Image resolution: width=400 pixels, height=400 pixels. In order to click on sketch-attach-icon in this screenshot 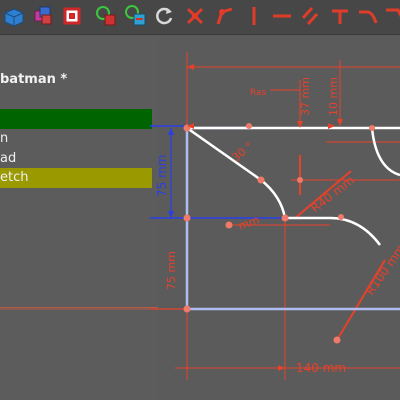, I will do `click(106, 16)`.